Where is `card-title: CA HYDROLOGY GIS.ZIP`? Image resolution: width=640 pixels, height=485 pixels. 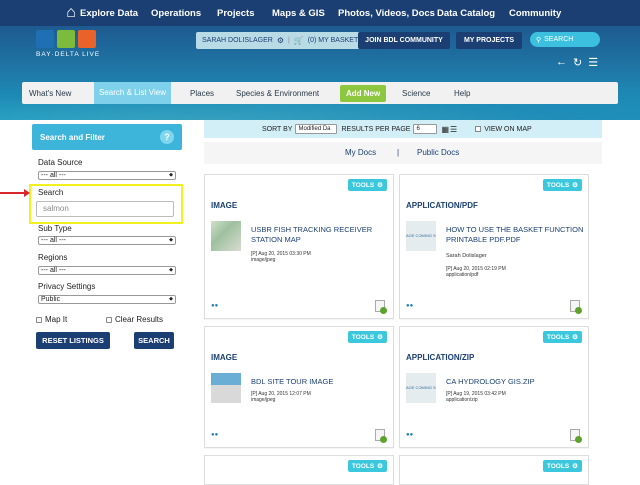 card-title: CA HYDROLOGY GIS.ZIP is located at coordinates (516, 382).